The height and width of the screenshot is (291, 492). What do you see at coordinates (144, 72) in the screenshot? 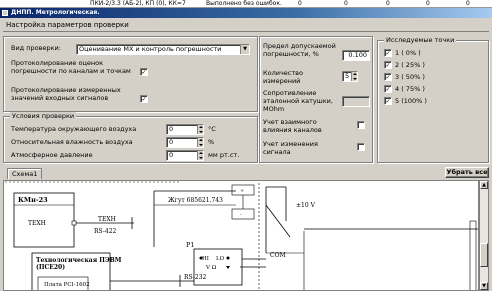
I see `log-estimates-checkbox: ✓` at bounding box center [144, 72].